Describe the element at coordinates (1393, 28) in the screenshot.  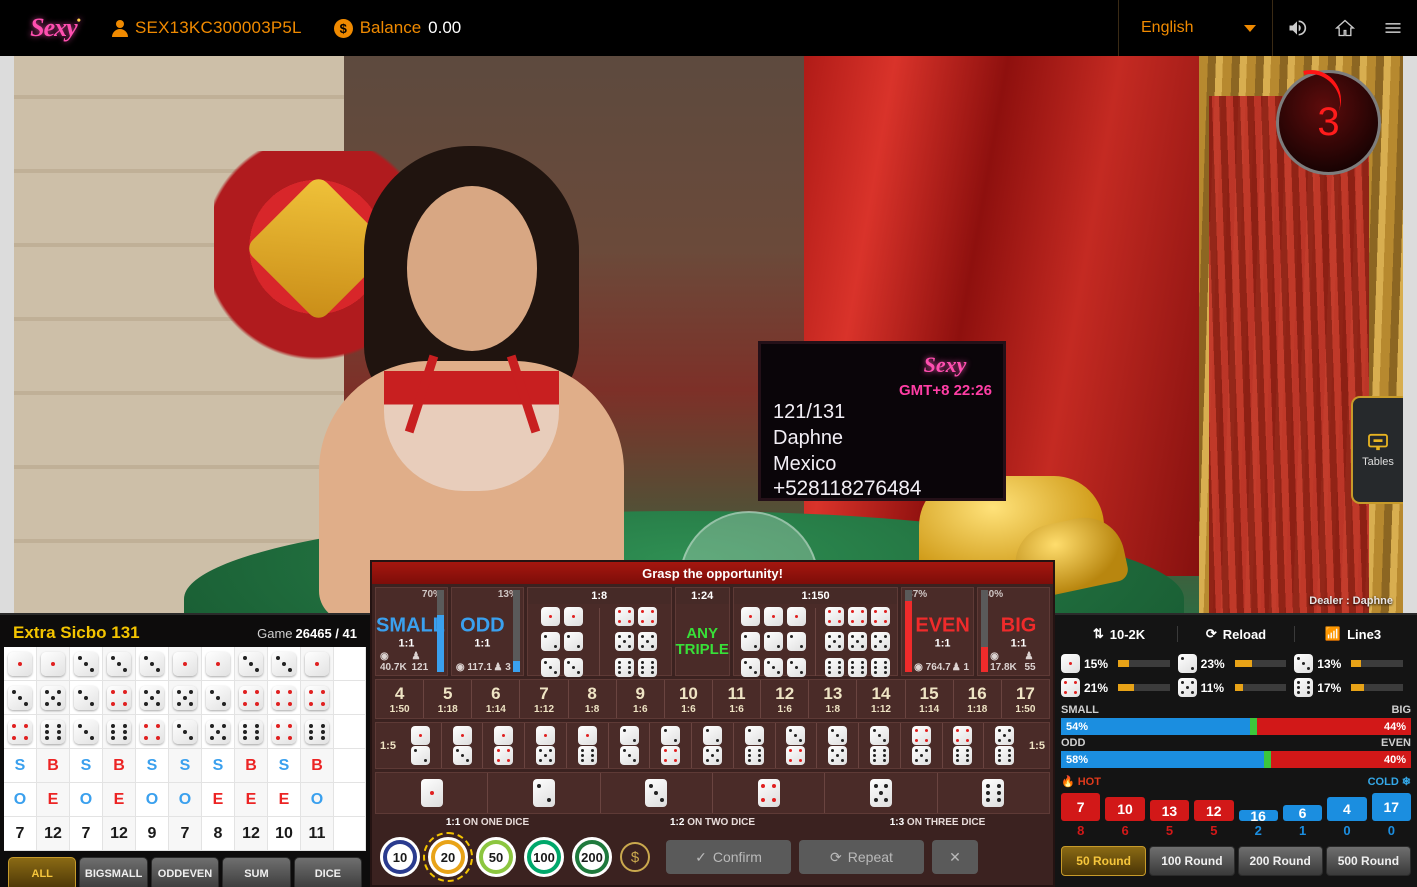
I see `menu-button` at that location.